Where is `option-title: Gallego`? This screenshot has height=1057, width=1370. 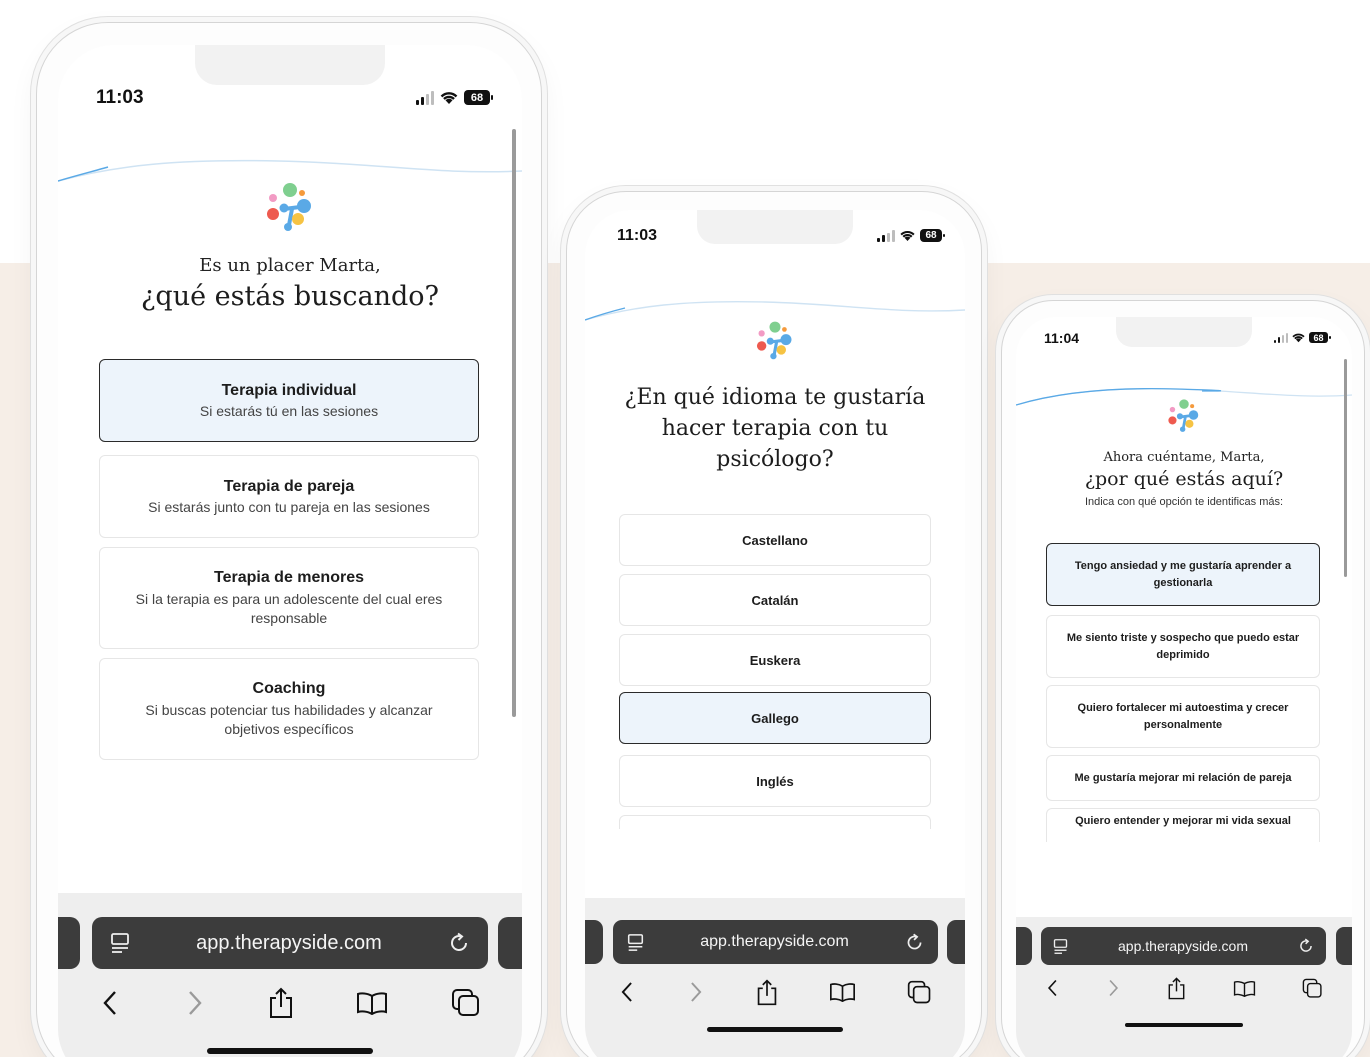
option-title: Gallego is located at coordinates (775, 718).